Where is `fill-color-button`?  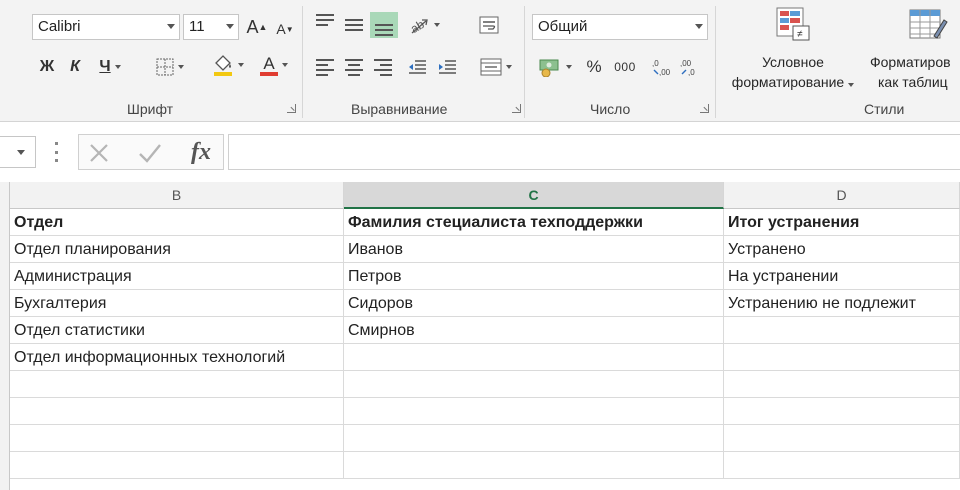 fill-color-button is located at coordinates (228, 65).